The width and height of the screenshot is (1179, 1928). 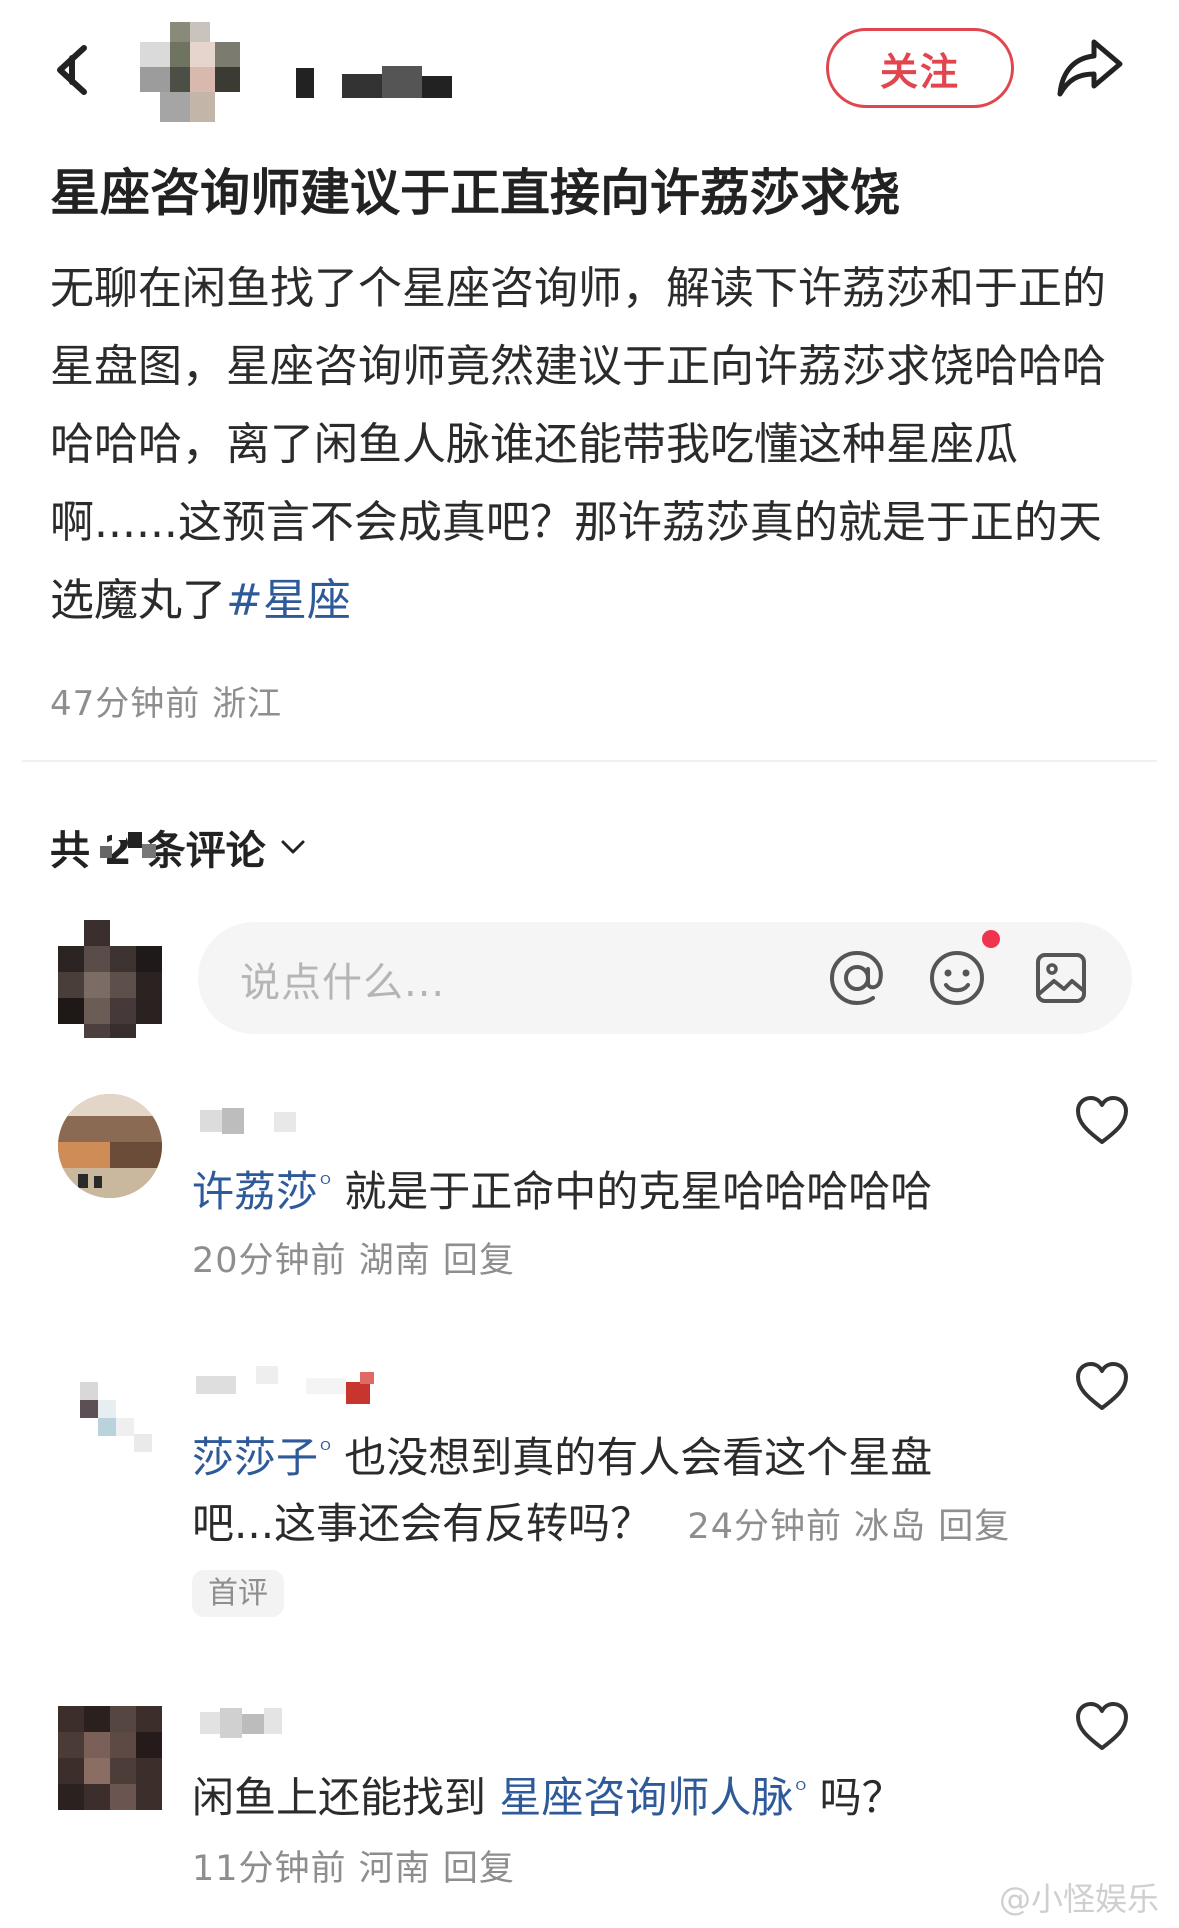 I want to click on first-comment-badge-wrap: 首评, so click(x=238, y=1592).